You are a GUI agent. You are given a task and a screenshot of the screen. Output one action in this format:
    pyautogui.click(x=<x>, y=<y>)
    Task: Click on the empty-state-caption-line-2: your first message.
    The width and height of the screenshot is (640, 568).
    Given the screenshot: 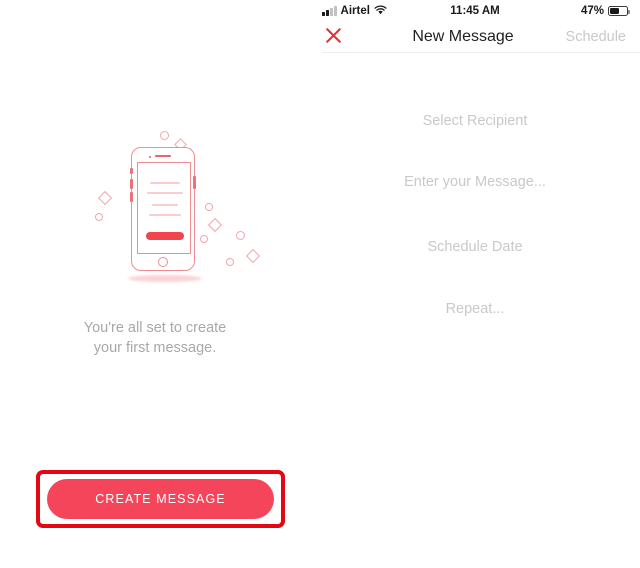 What is the action you would take?
    pyautogui.click(x=155, y=348)
    